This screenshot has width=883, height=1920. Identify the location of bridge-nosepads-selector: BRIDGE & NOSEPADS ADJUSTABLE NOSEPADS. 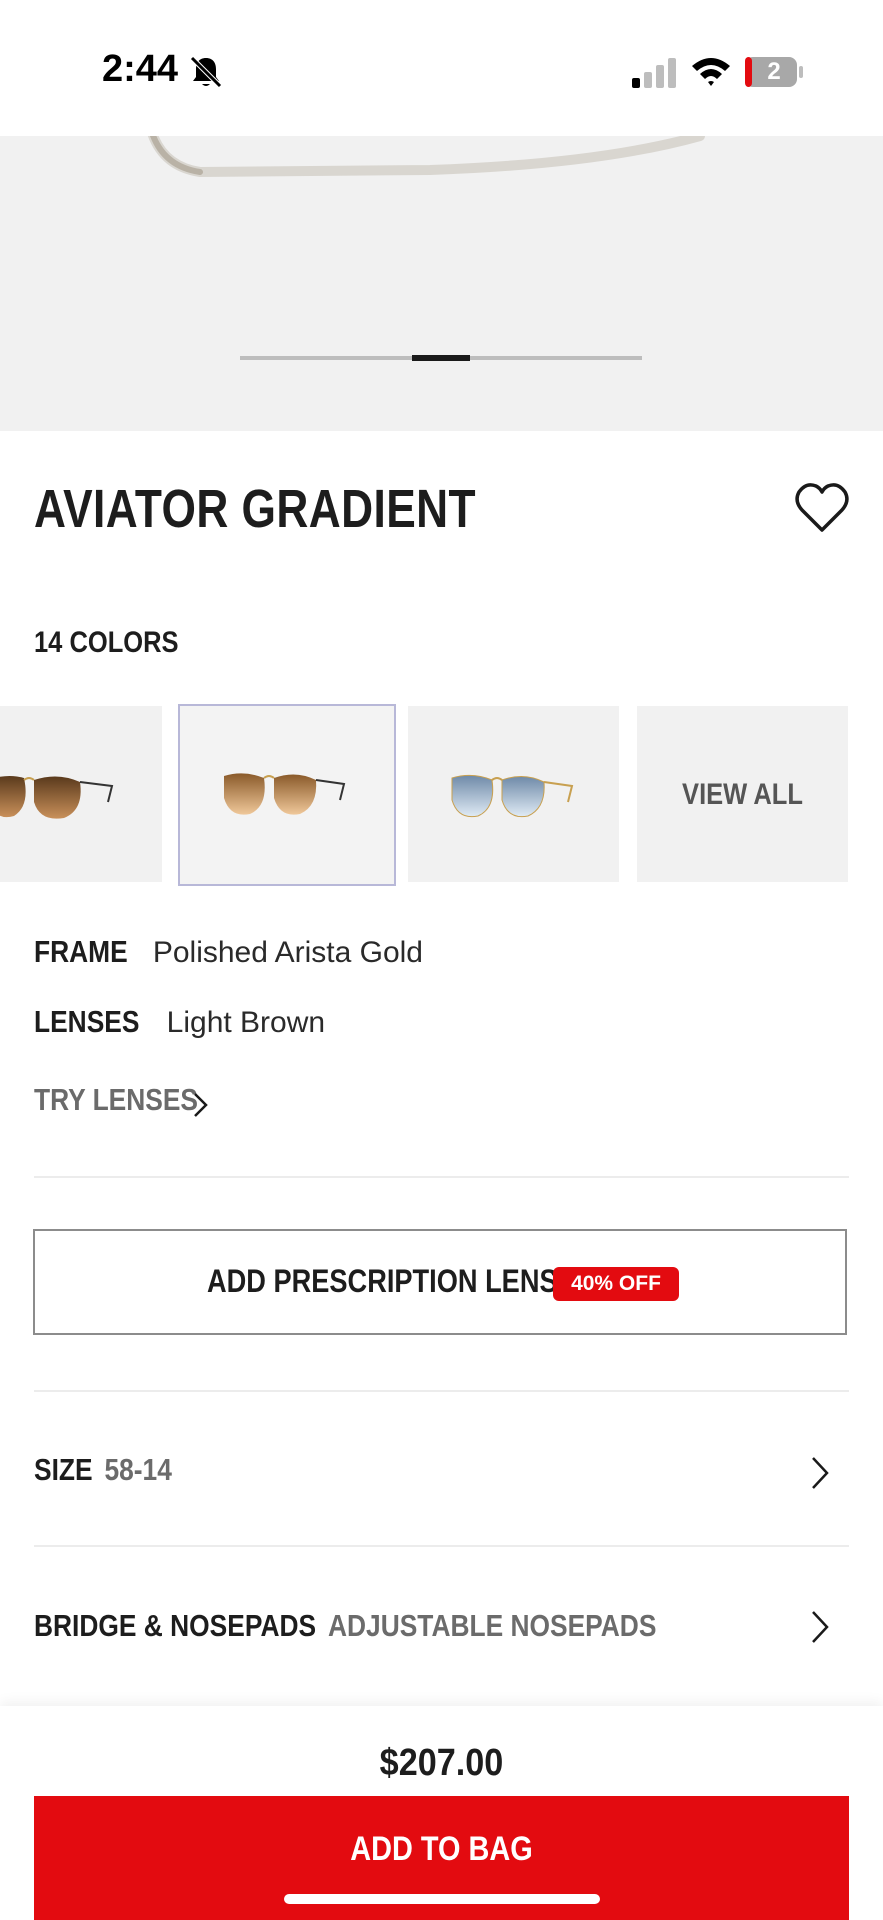
(345, 1626).